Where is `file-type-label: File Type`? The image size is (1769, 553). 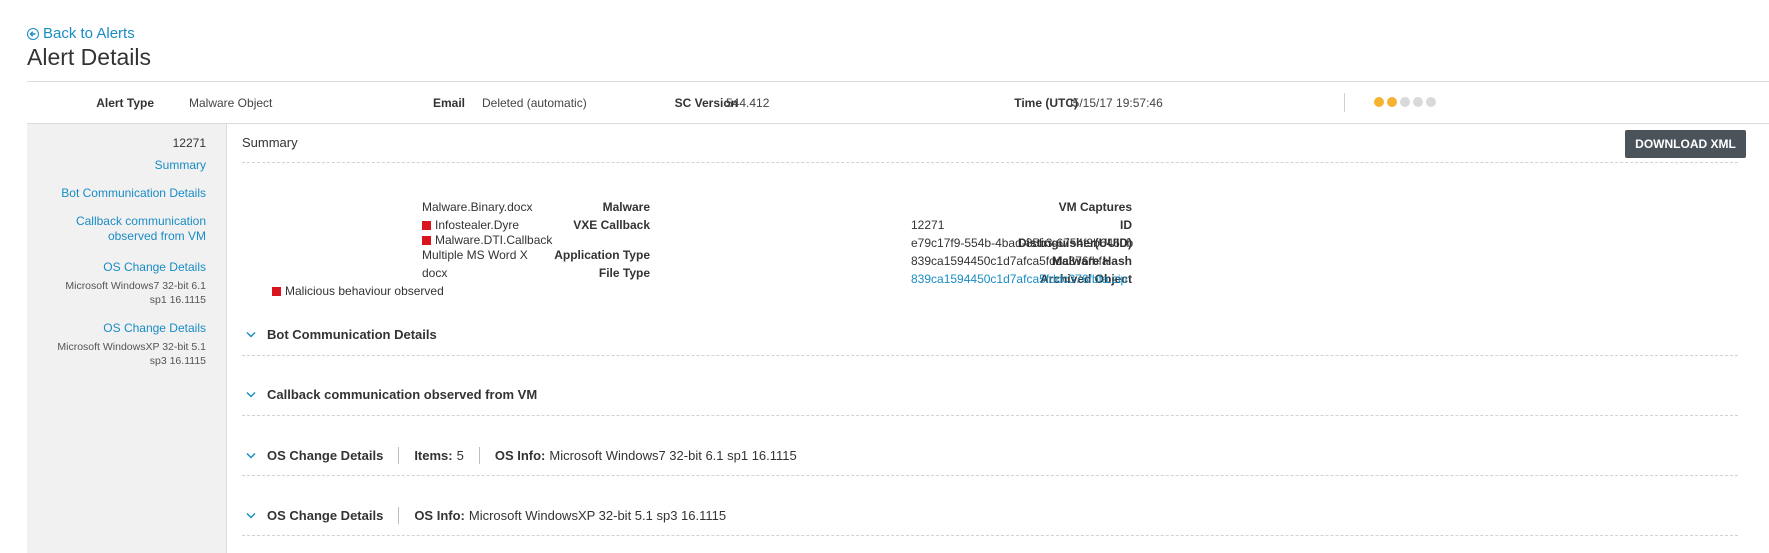
file-type-label: File Type is located at coordinates (624, 273).